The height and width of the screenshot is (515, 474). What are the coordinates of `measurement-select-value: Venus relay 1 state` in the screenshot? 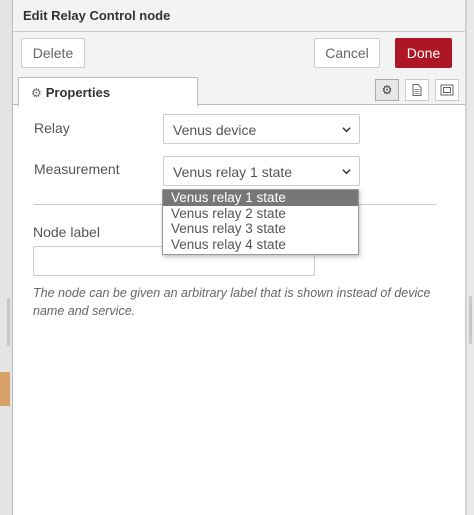 It's located at (233, 172).